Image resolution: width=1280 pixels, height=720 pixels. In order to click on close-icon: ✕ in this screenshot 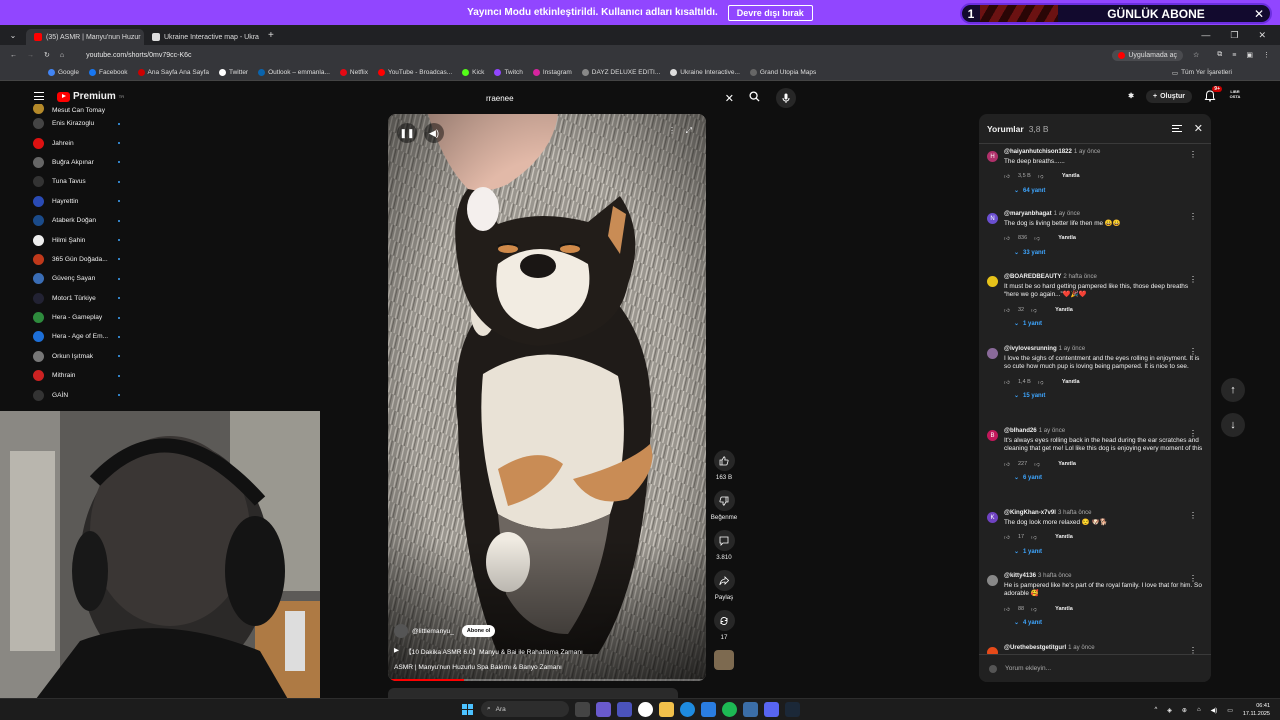, I will do `click(1262, 14)`.